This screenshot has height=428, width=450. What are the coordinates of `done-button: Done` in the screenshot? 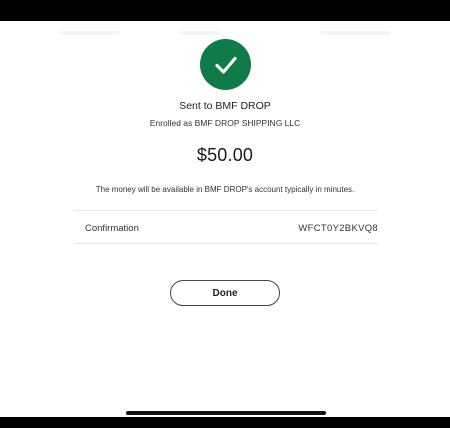 It's located at (225, 293).